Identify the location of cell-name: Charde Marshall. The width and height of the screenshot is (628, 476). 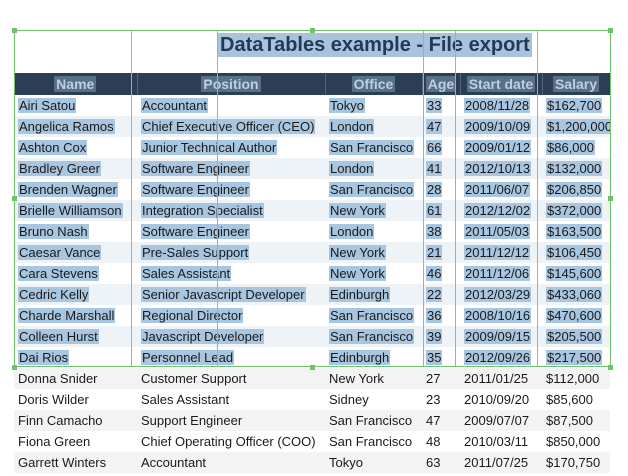
(67, 315).